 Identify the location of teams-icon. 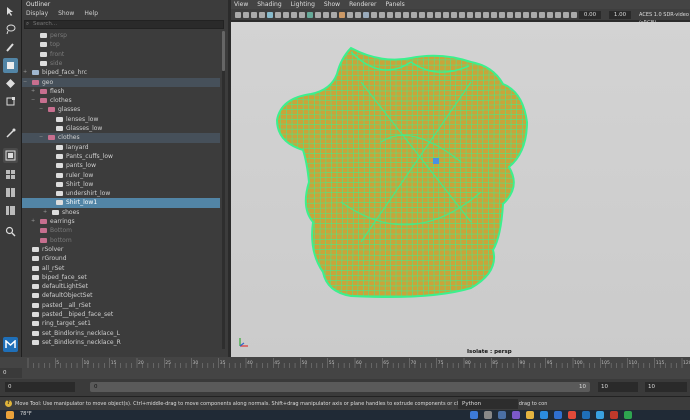
(516, 415).